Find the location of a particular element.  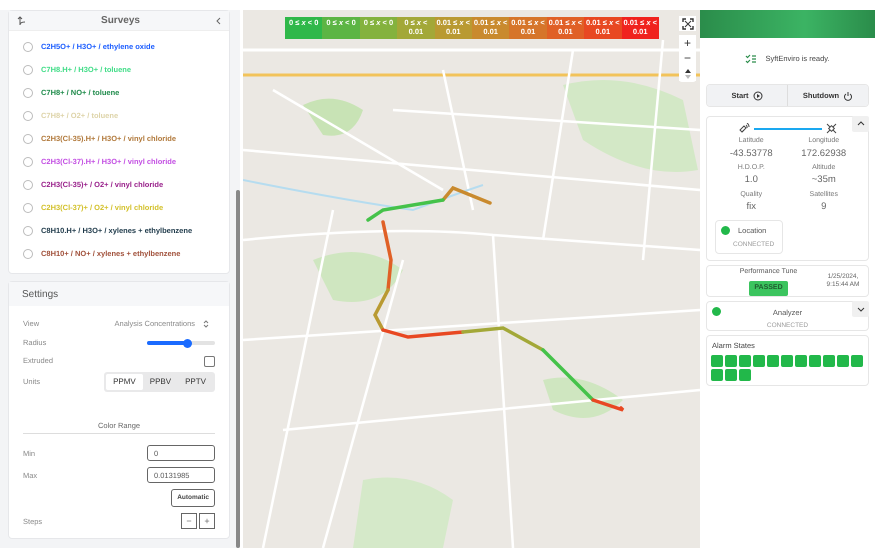

connection-line is located at coordinates (788, 129).